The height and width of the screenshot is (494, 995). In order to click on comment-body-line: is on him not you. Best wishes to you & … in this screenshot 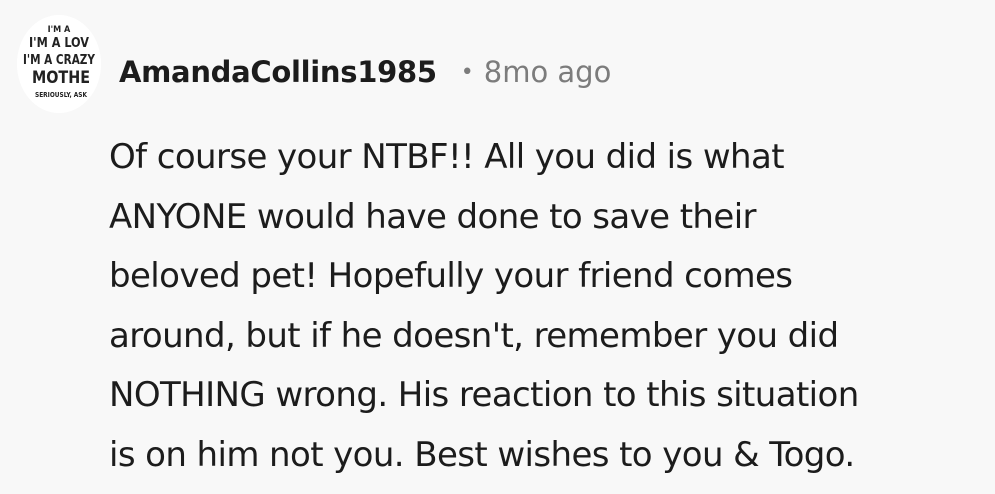, I will do `click(482, 454)`.